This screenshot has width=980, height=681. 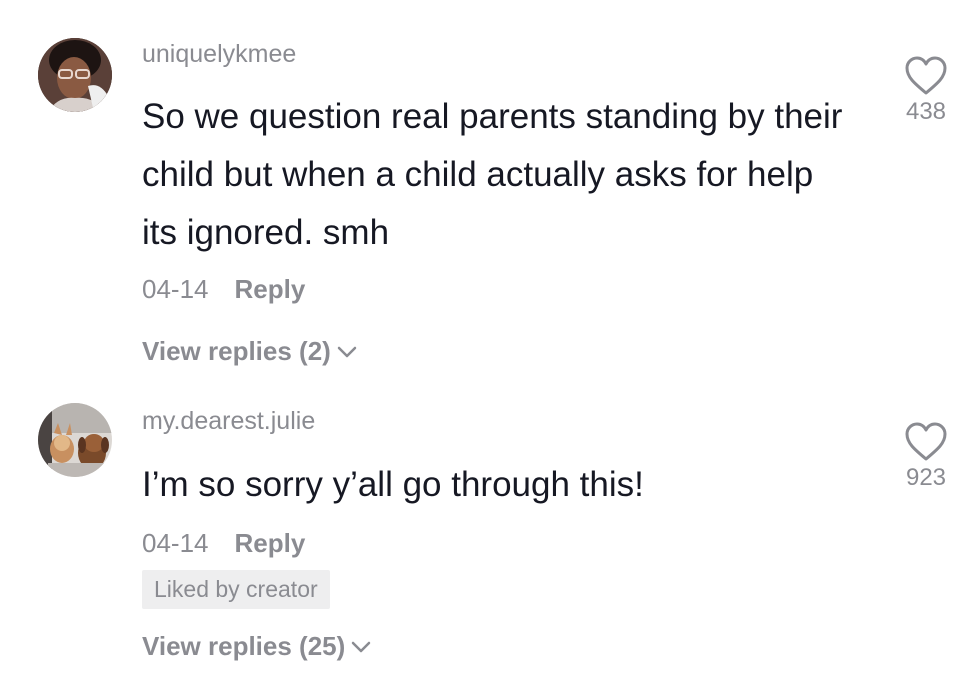 I want to click on comment-username: uniquelykmee, so click(x=219, y=54).